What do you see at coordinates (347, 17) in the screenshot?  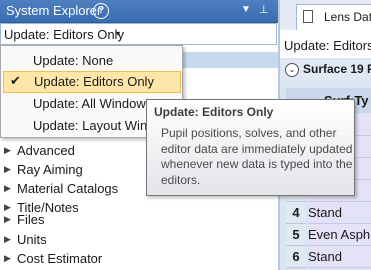 I see `tab-label: Lens Dat` at bounding box center [347, 17].